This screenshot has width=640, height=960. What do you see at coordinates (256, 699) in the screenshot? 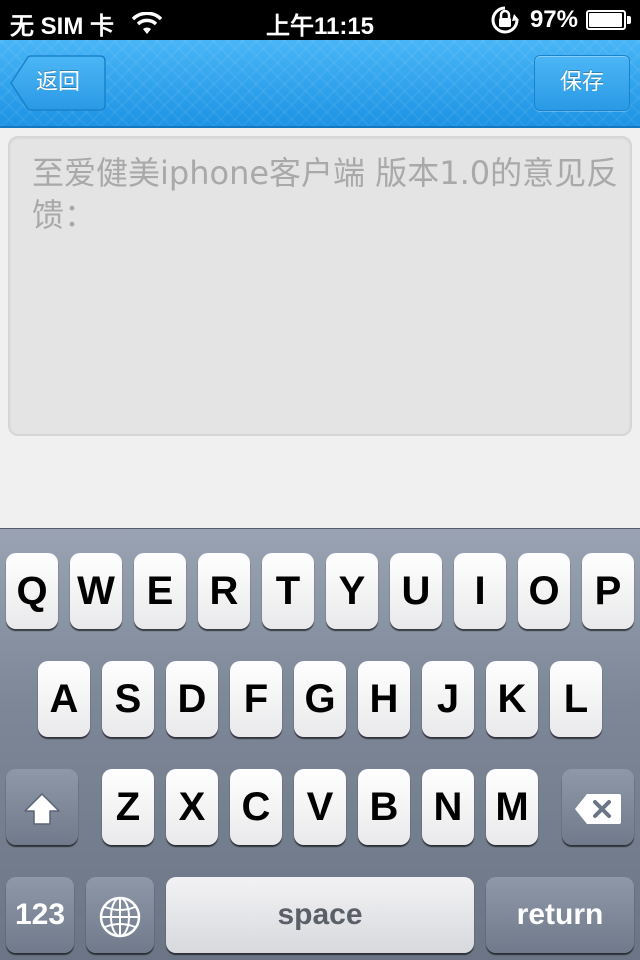
I see `key-f: F` at bounding box center [256, 699].